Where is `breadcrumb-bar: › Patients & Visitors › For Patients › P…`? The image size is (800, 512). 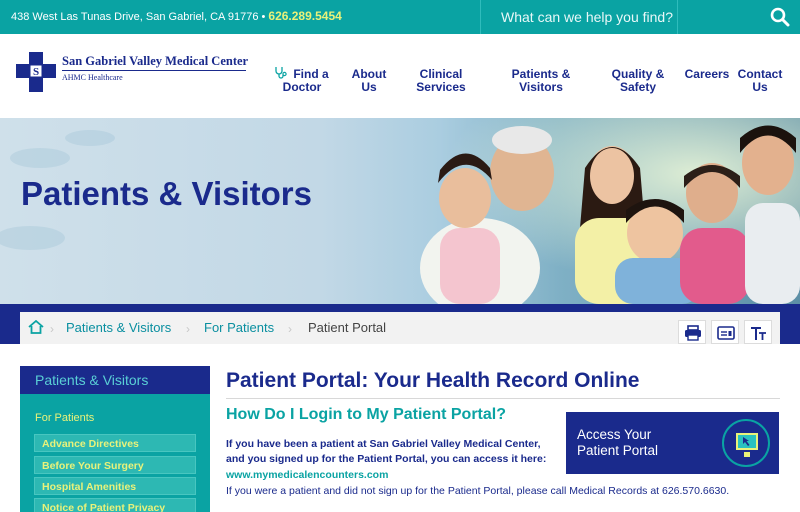
breadcrumb-bar: › Patients & Visitors › For Patients › P… is located at coordinates (400, 328).